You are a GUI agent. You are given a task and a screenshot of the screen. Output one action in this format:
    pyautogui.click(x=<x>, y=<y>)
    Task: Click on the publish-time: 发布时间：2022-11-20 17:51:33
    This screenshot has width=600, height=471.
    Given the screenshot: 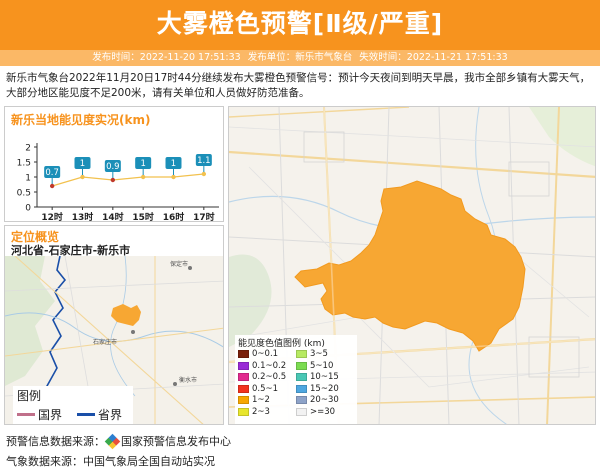 What is the action you would take?
    pyautogui.click(x=166, y=57)
    